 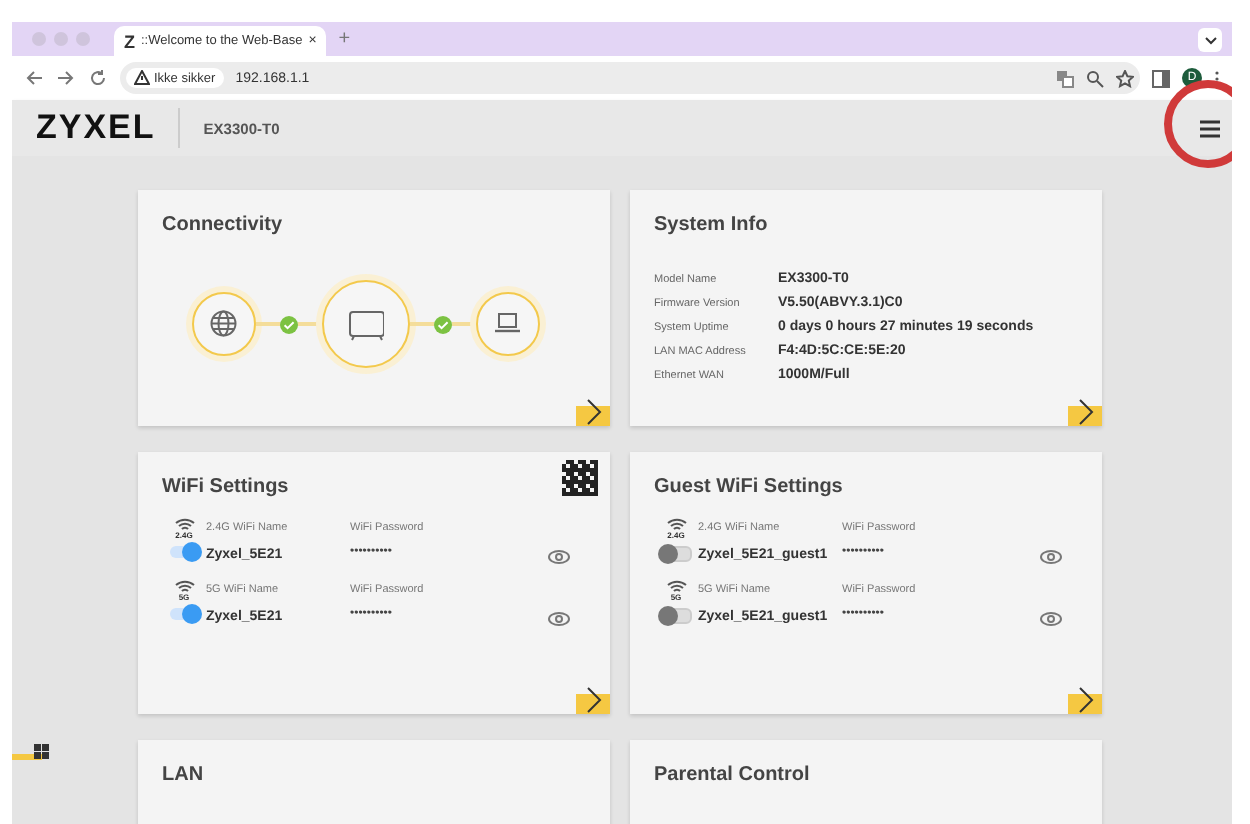 What do you see at coordinates (129, 41) in the screenshot?
I see `tab-favicon: Z` at bounding box center [129, 41].